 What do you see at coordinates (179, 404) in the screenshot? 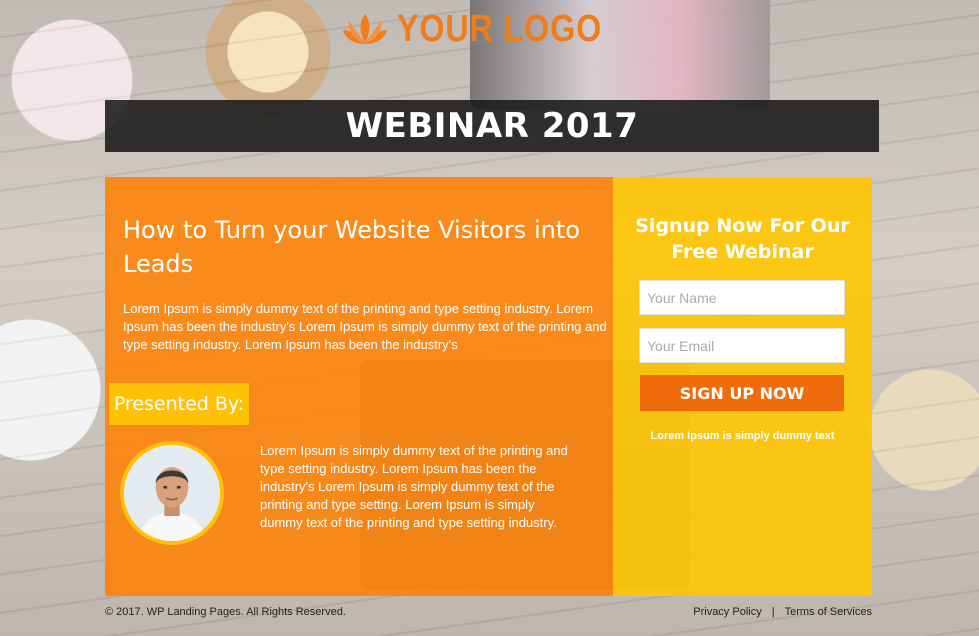
I see `presented-by-label: Presented By:` at bounding box center [179, 404].